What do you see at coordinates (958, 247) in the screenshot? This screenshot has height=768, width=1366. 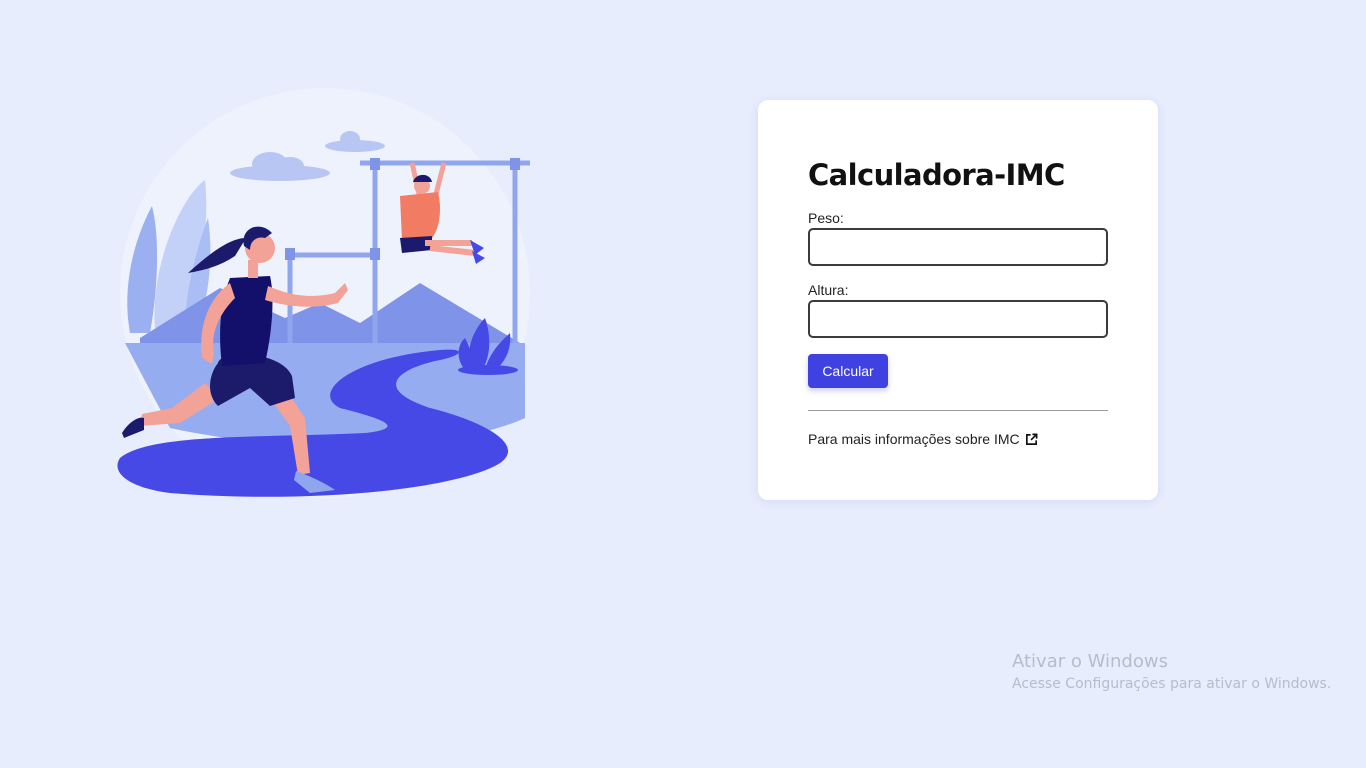 I see `peso-input` at bounding box center [958, 247].